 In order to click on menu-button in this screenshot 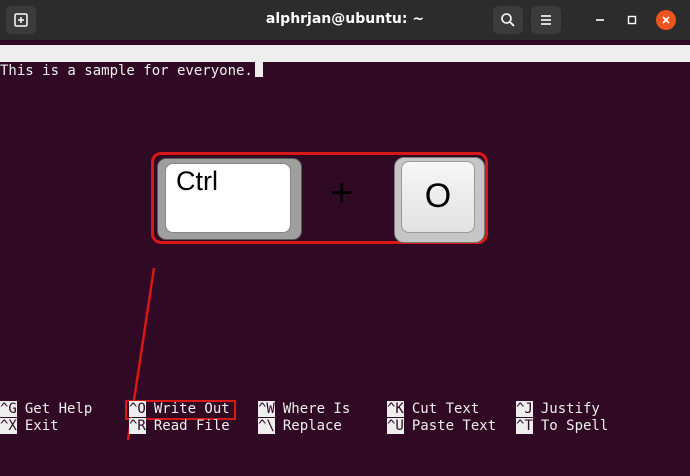, I will do `click(546, 20)`.